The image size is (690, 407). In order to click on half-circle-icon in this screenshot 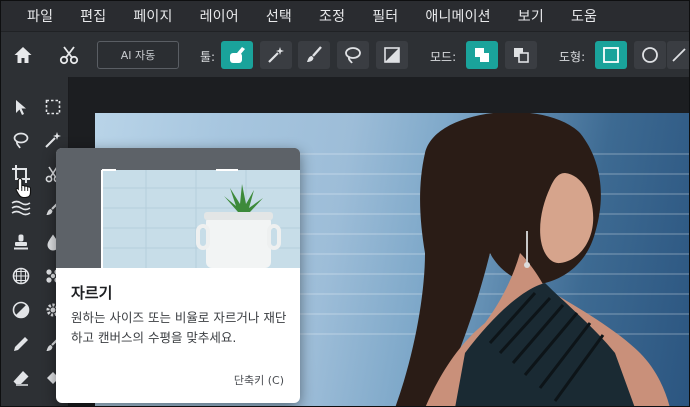, I will do `click(21, 310)`.